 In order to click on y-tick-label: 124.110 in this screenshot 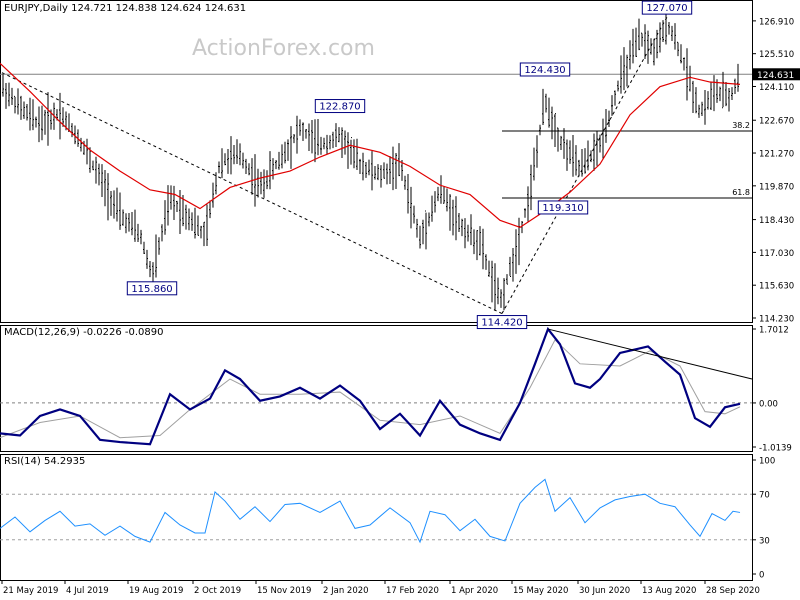, I will do `click(776, 88)`.